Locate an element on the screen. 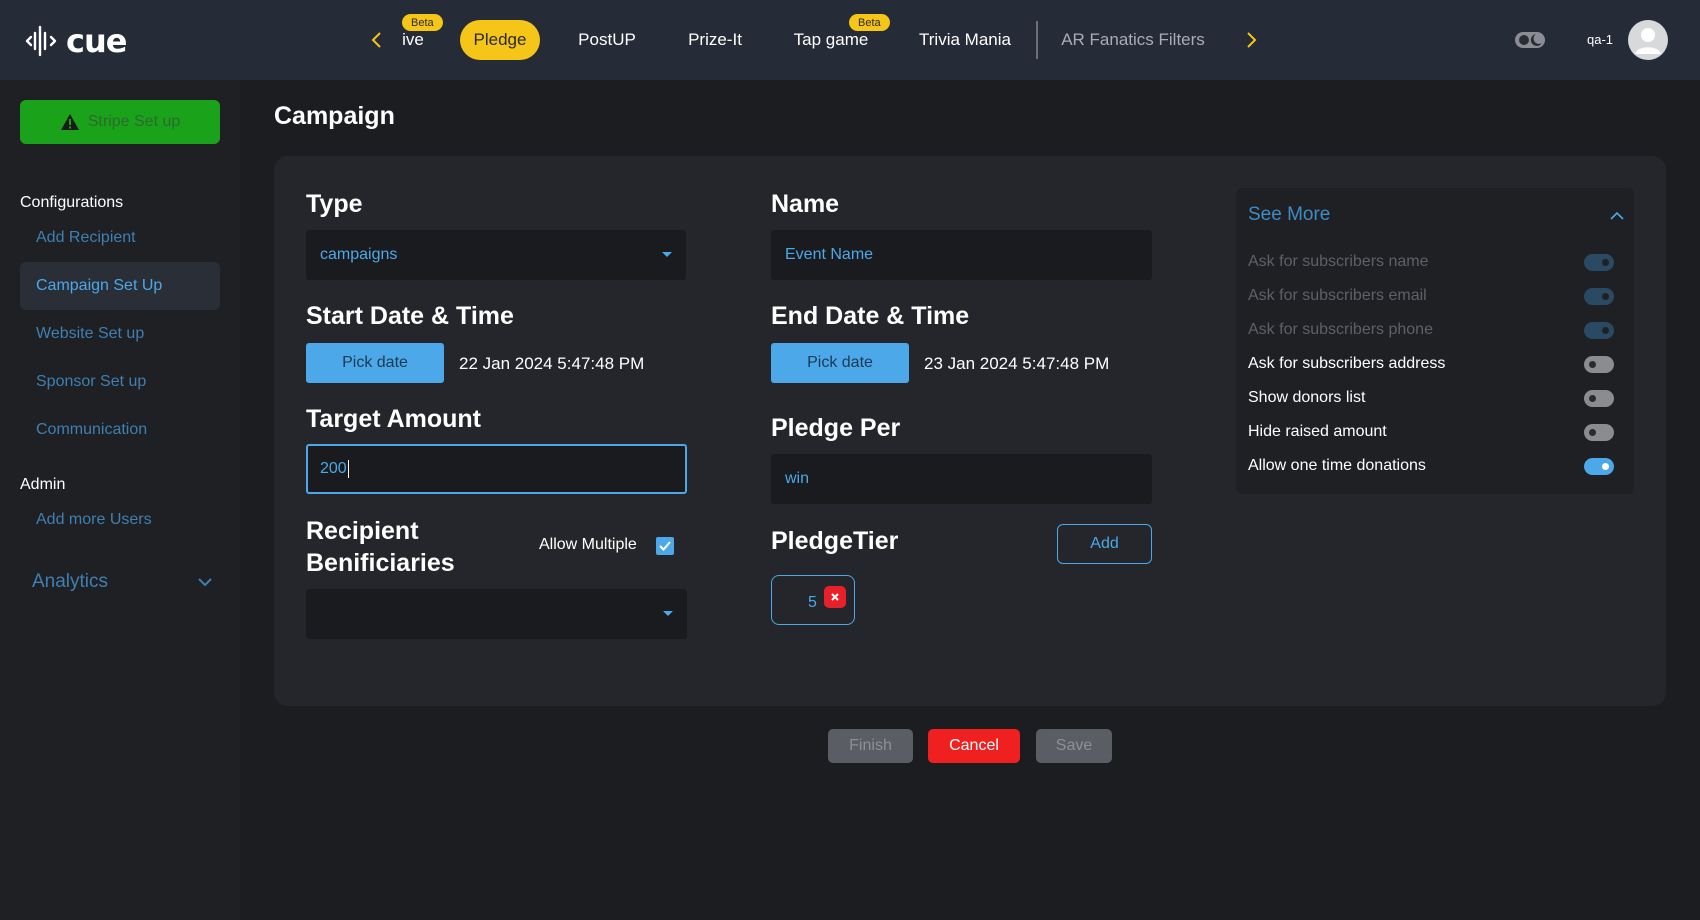  pledge-per-value: win is located at coordinates (797, 478).